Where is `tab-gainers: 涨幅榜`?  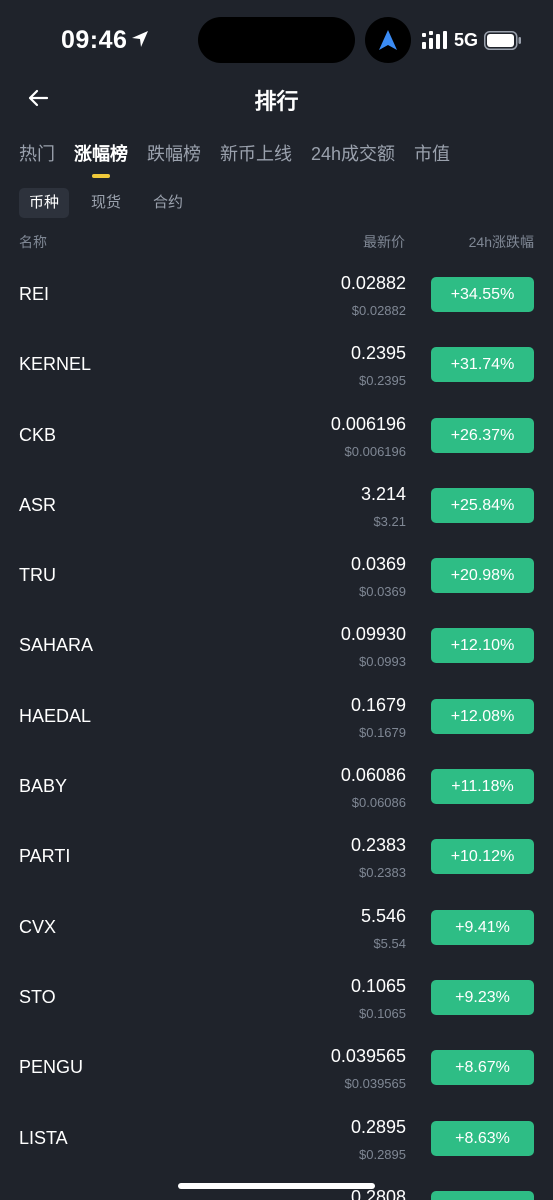 tab-gainers: 涨幅榜 is located at coordinates (101, 160).